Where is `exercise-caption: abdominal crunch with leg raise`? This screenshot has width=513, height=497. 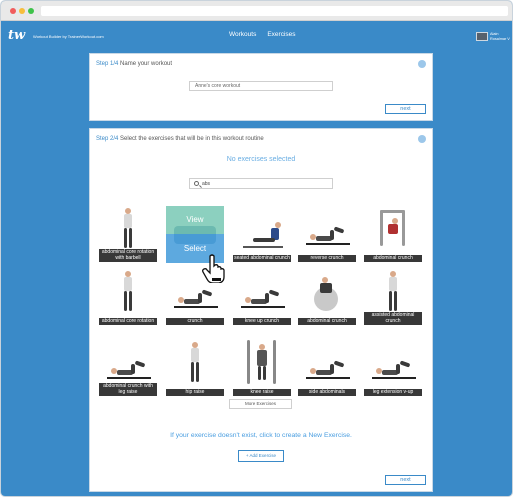 exercise-caption: abdominal crunch with leg raise is located at coordinates (128, 389).